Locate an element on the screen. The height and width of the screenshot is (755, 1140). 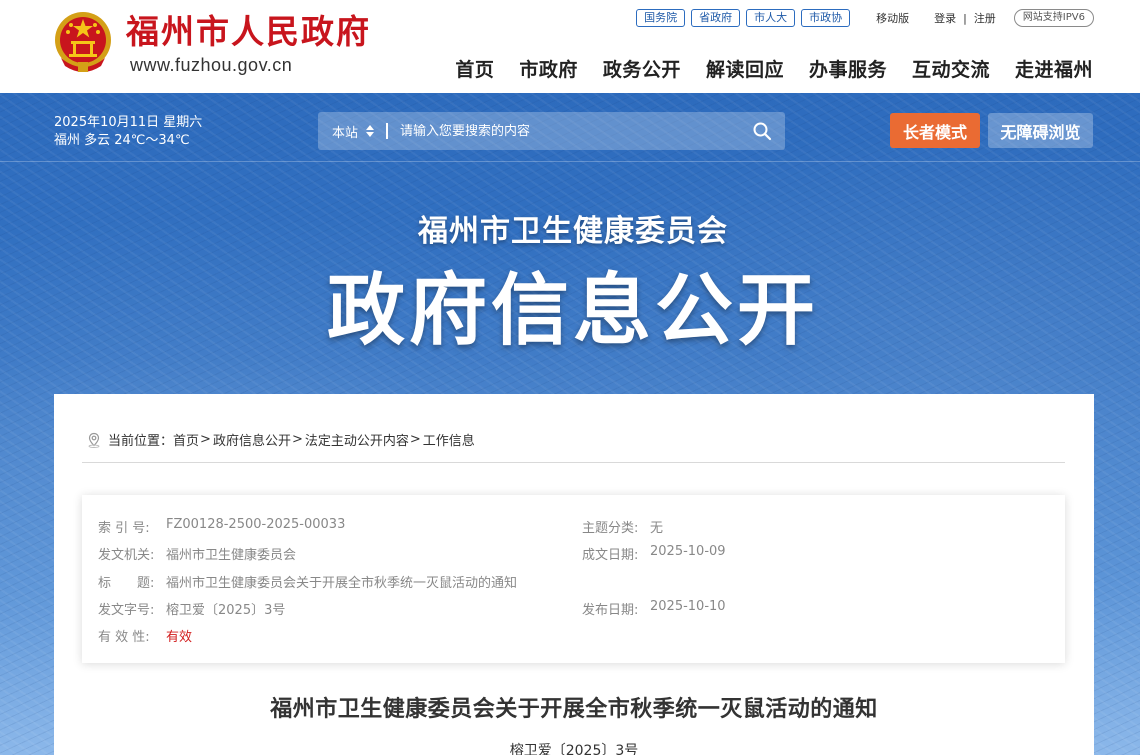
meta-label: 索 引 号: is located at coordinates (124, 528).